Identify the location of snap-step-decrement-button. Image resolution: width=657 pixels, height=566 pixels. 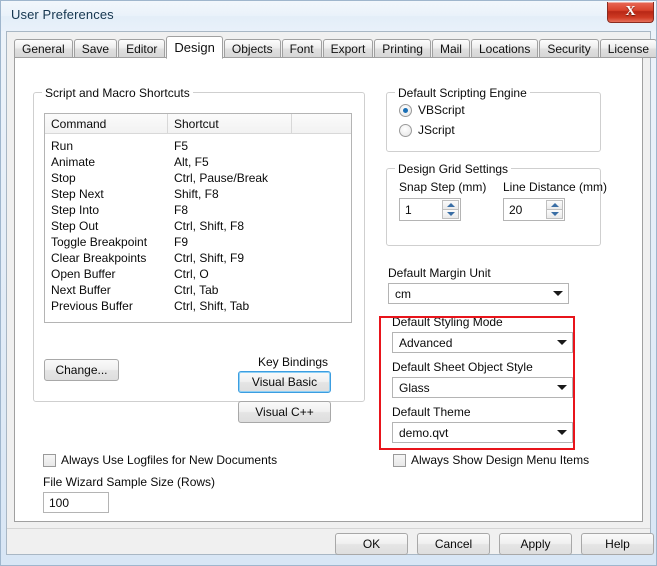
(450, 214).